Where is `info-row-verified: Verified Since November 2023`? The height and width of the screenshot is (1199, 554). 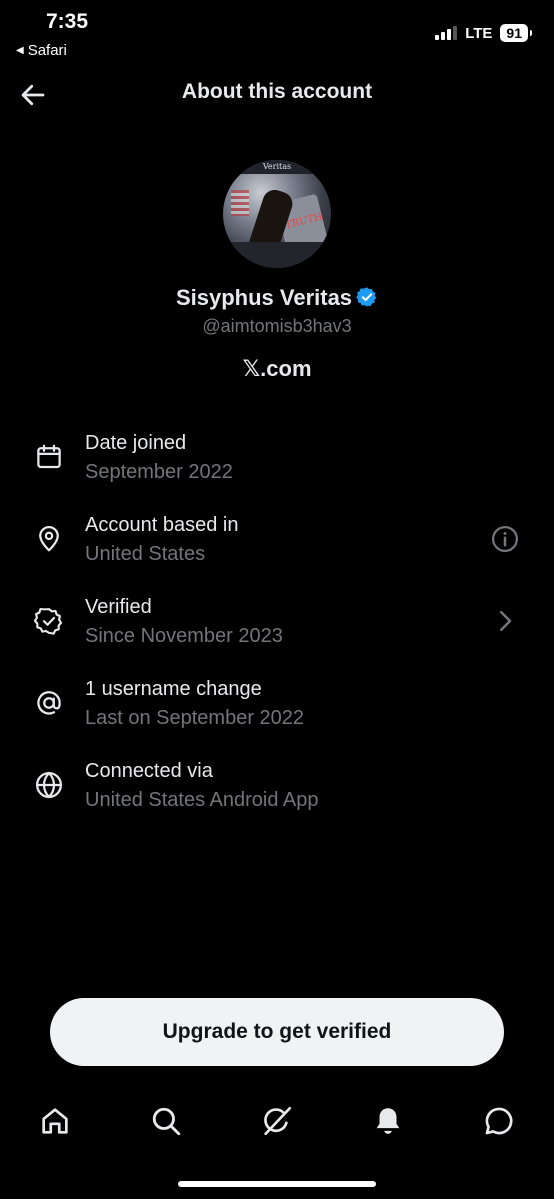 info-row-verified: Verified Since November 2023 is located at coordinates (277, 625).